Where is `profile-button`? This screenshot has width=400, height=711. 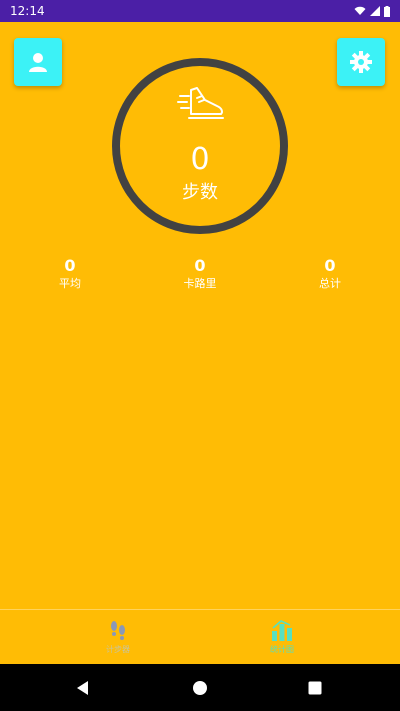
profile-button is located at coordinates (38, 62).